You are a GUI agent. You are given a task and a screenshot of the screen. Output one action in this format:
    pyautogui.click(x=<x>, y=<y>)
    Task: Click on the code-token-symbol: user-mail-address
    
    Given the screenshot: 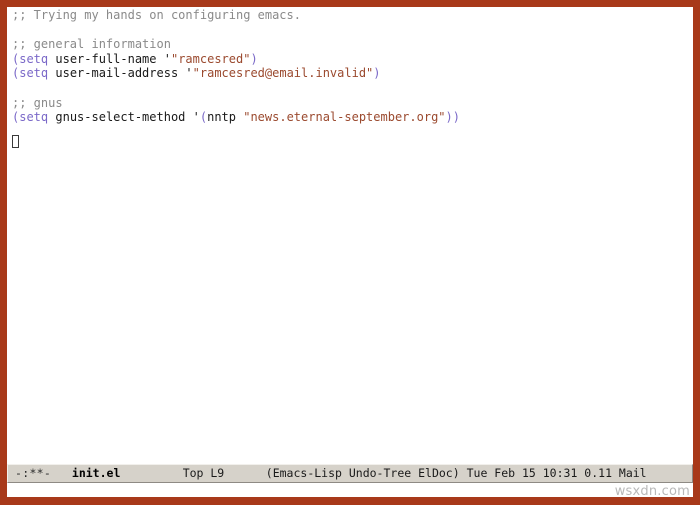 What is the action you would take?
    pyautogui.click(x=117, y=73)
    